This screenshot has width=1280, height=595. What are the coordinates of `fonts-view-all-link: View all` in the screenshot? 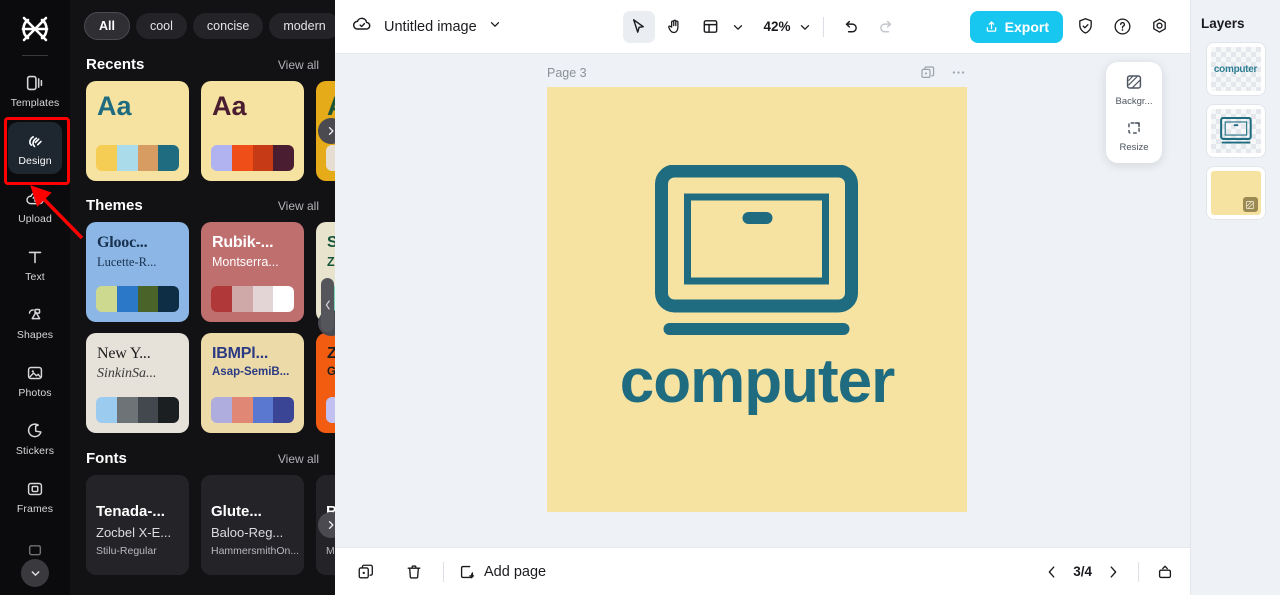 It's located at (298, 459).